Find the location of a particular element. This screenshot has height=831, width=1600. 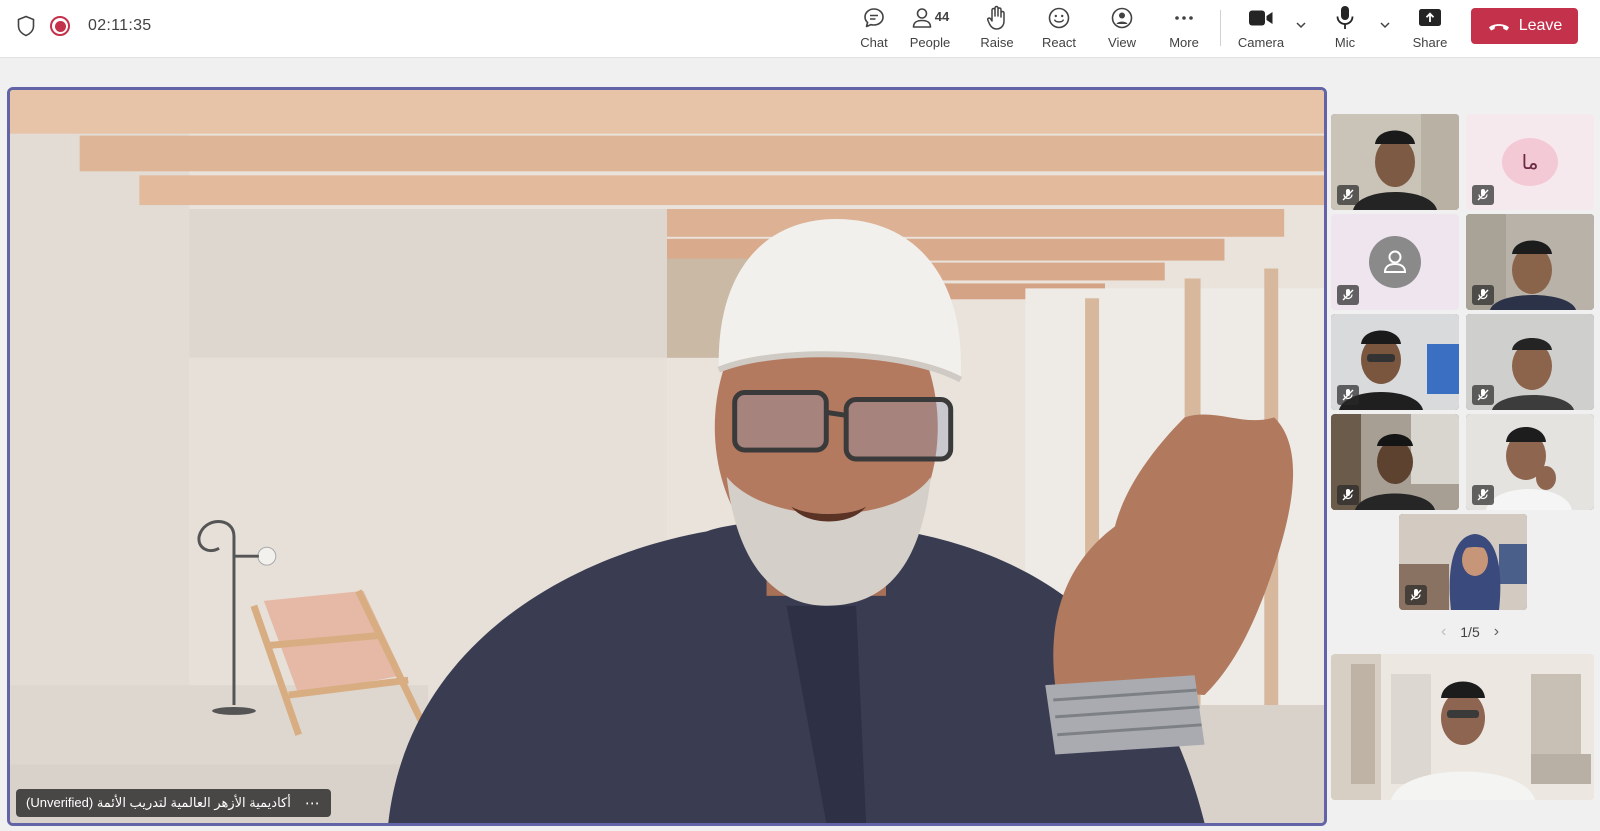

leave-label: Leave is located at coordinates (1540, 25).